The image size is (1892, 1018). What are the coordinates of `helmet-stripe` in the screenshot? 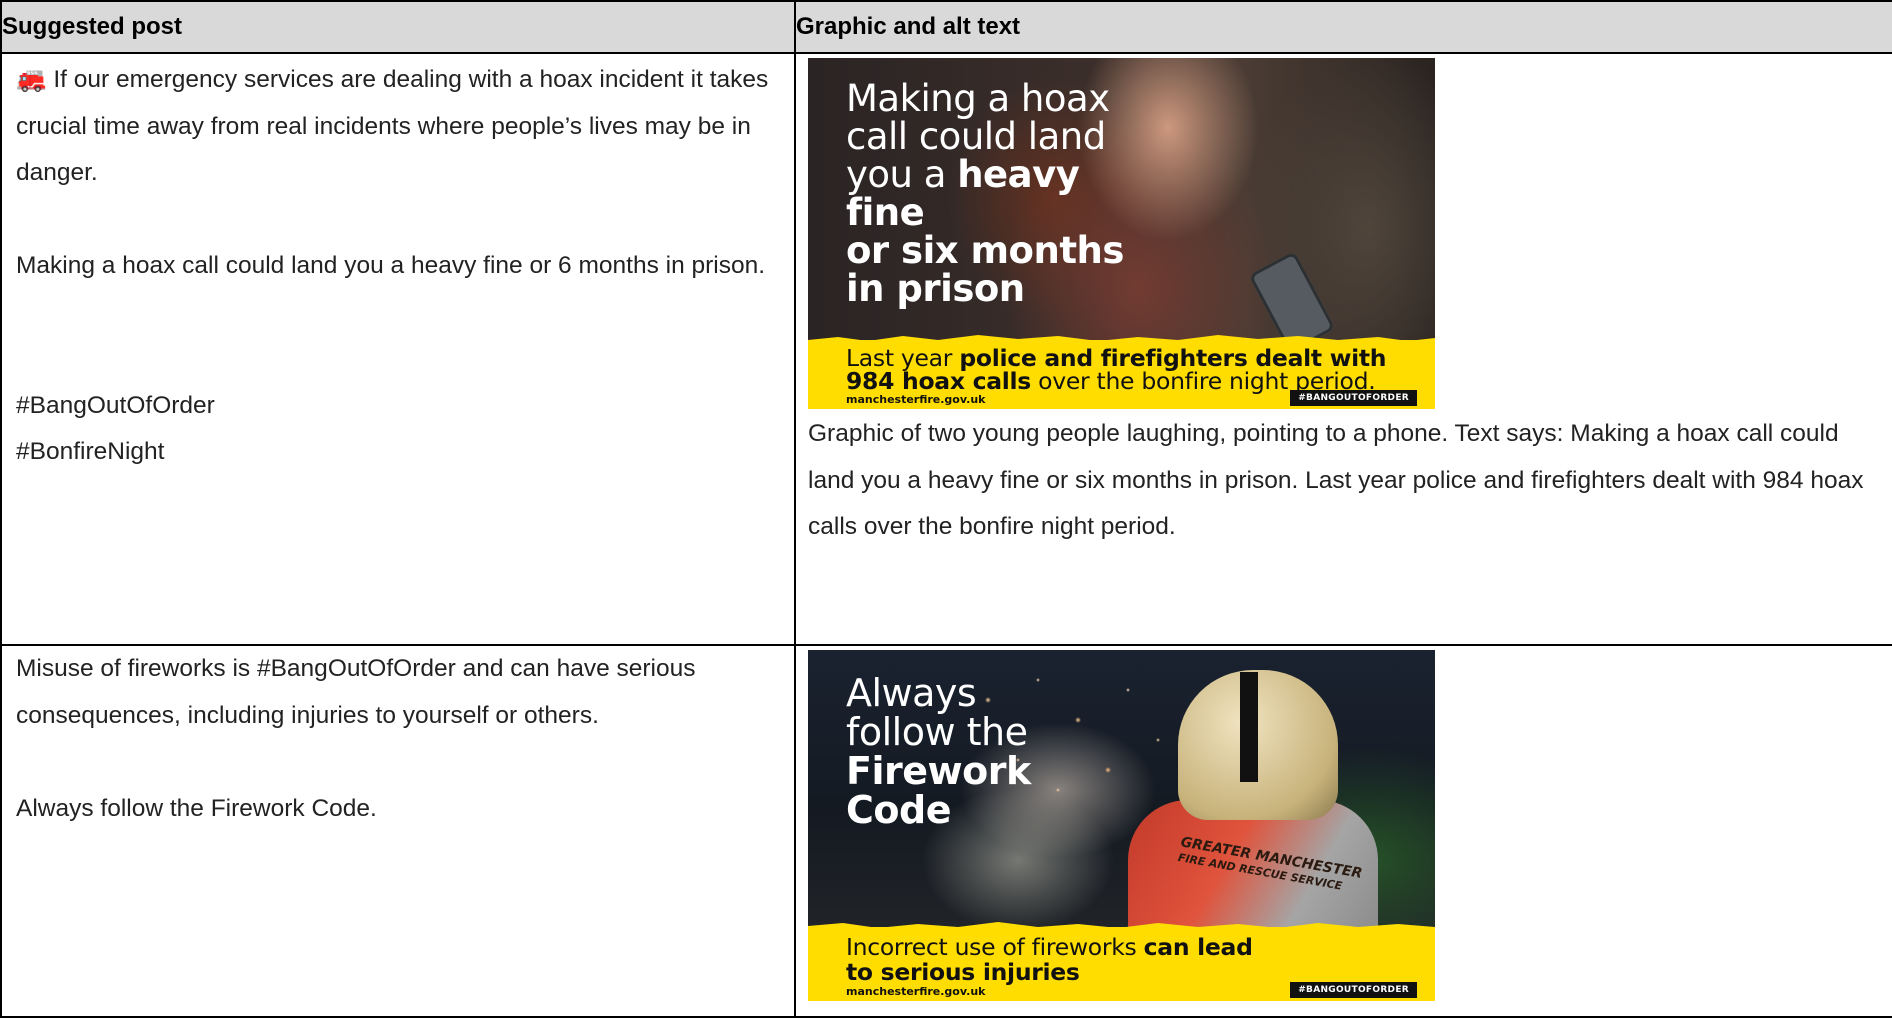 It's located at (1249, 727).